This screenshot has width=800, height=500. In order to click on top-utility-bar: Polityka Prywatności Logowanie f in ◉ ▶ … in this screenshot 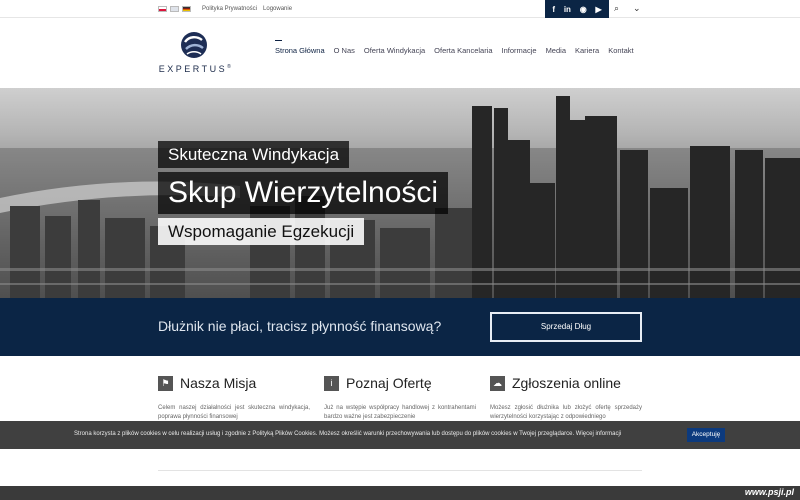, I will do `click(400, 9)`.